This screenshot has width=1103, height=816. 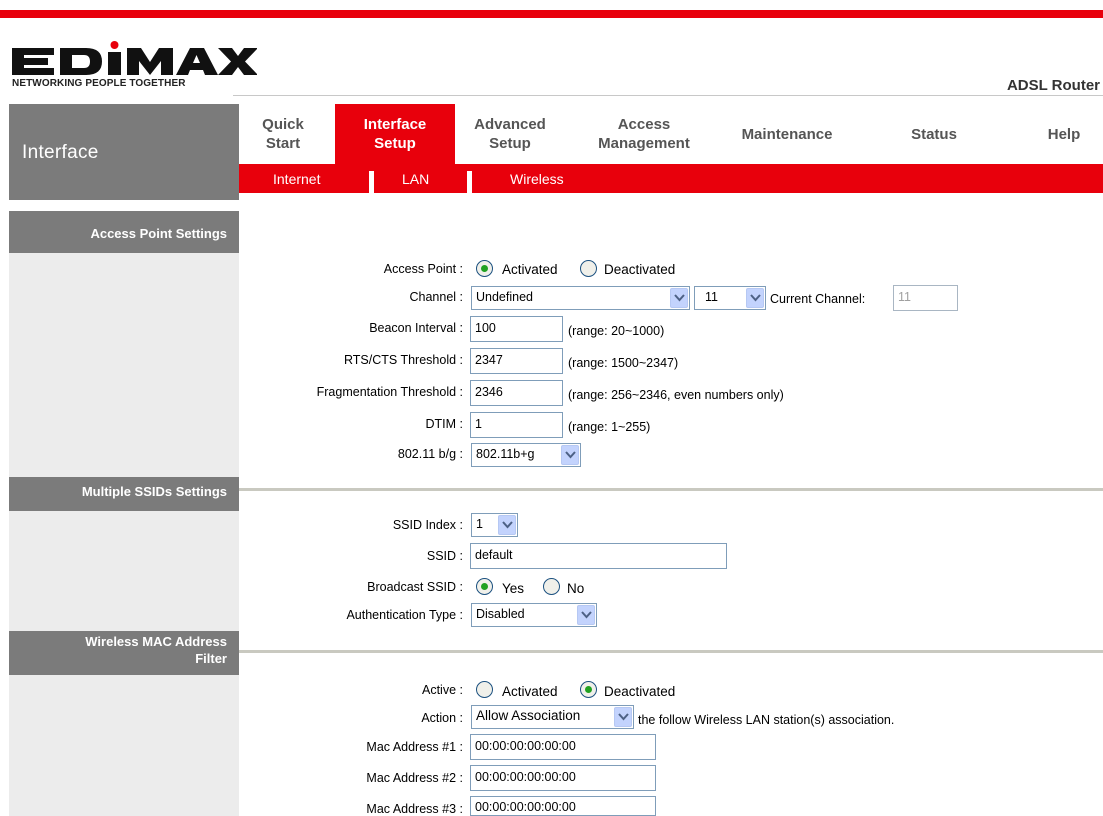 I want to click on broadcast-ssid-no-radio, so click(x=551, y=586).